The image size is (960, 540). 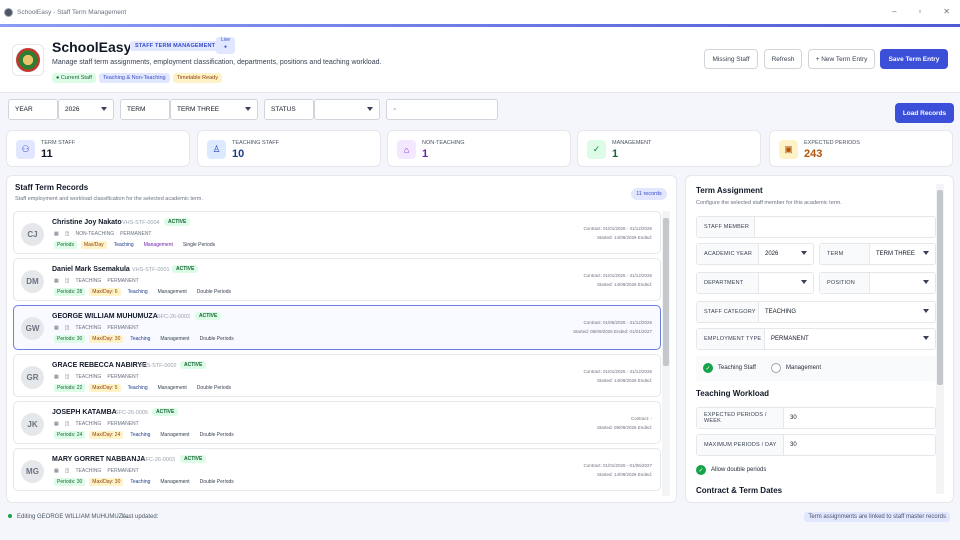 What do you see at coordinates (99, 365) in the screenshot?
I see `staff-name: GRACE REBECCA NABIRYE` at bounding box center [99, 365].